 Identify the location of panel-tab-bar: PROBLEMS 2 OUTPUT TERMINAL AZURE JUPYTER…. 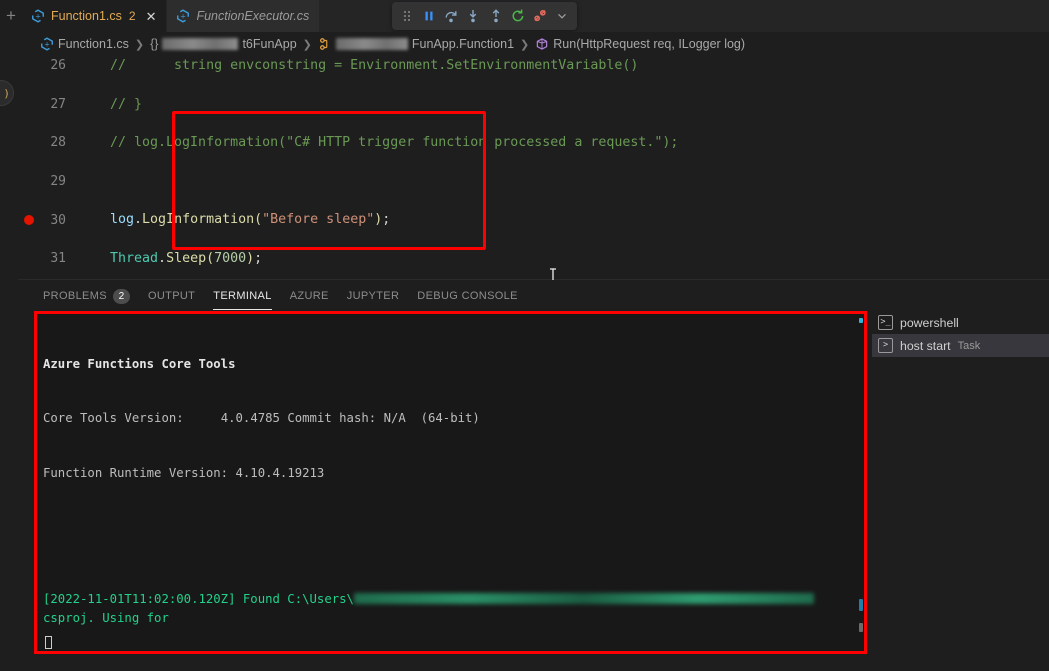
(524, 296).